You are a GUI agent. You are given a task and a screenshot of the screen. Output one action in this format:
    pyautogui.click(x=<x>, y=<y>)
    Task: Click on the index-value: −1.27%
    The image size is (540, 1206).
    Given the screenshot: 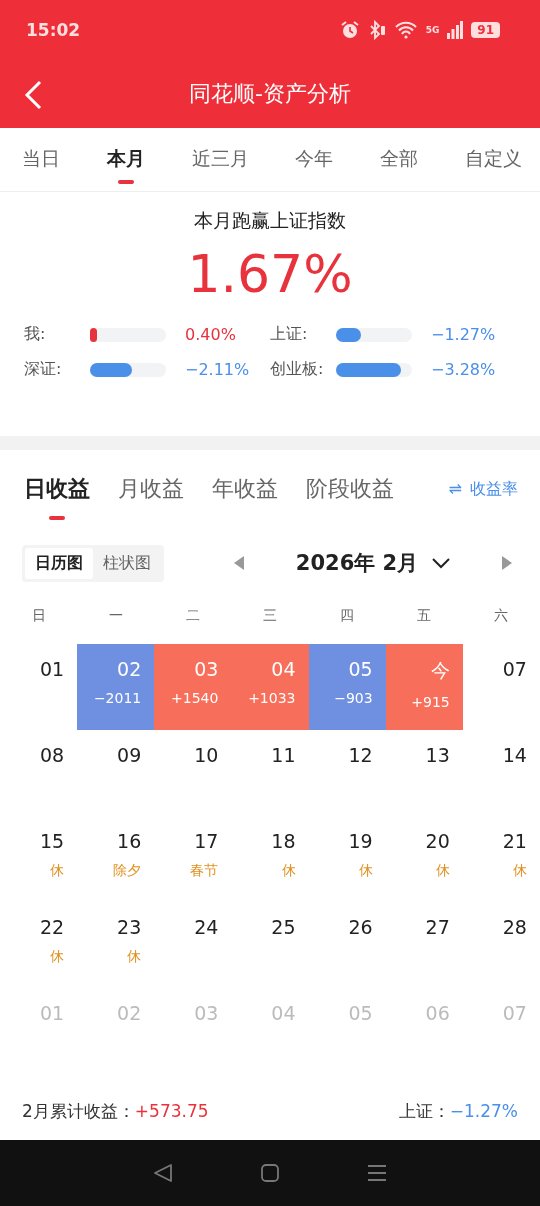 What is the action you would take?
    pyautogui.click(x=483, y=1110)
    